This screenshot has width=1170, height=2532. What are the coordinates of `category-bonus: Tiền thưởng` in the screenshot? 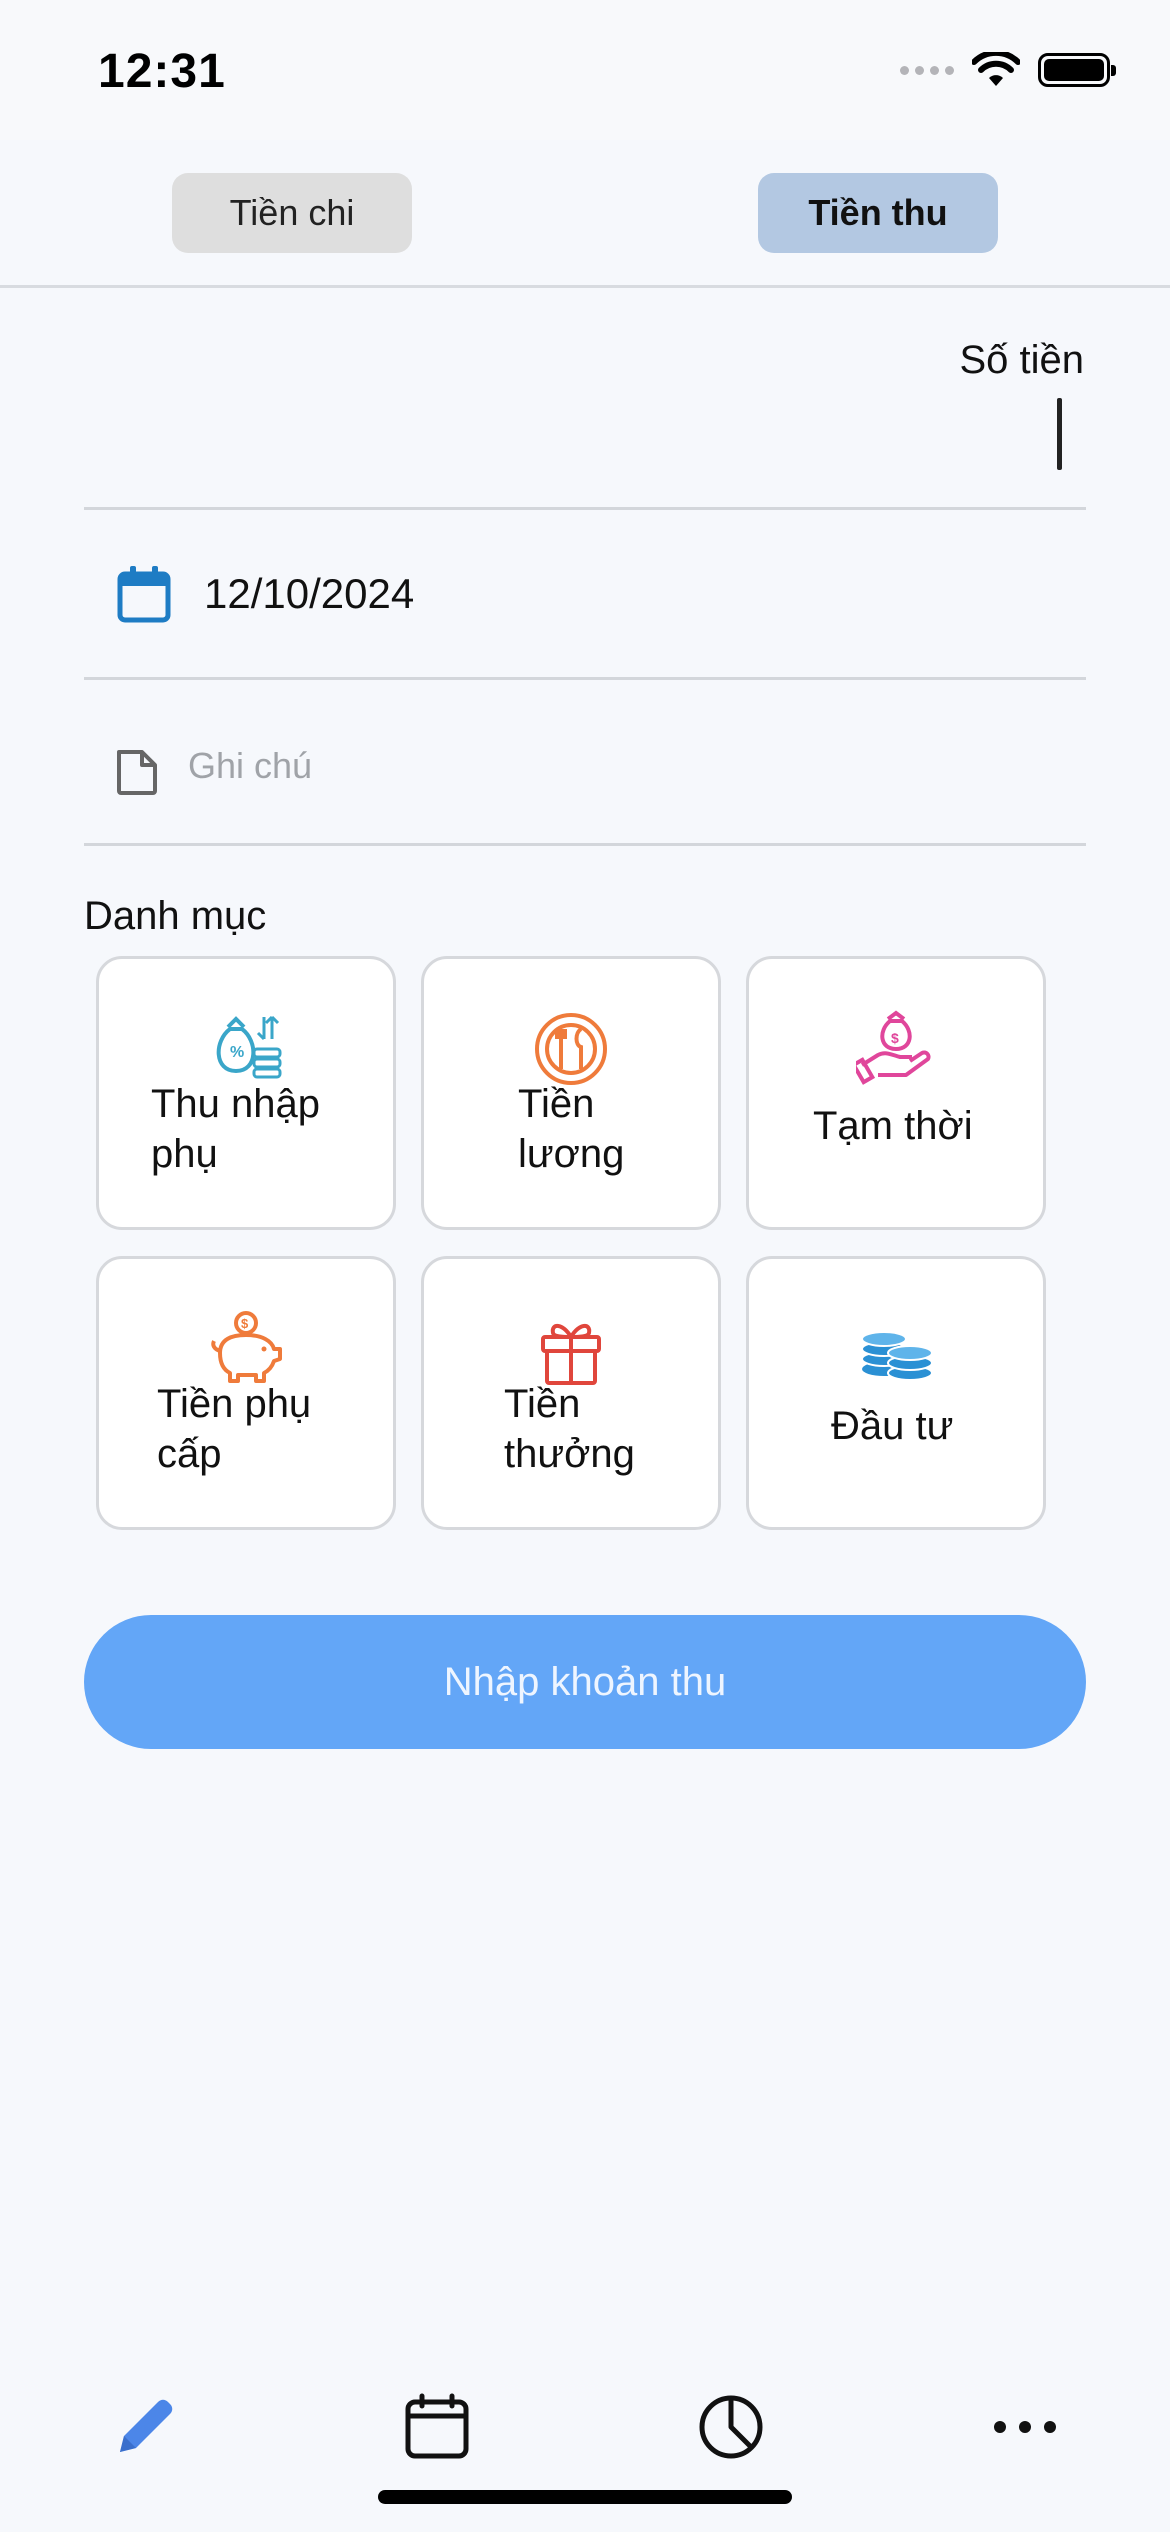 It's located at (571, 1393).